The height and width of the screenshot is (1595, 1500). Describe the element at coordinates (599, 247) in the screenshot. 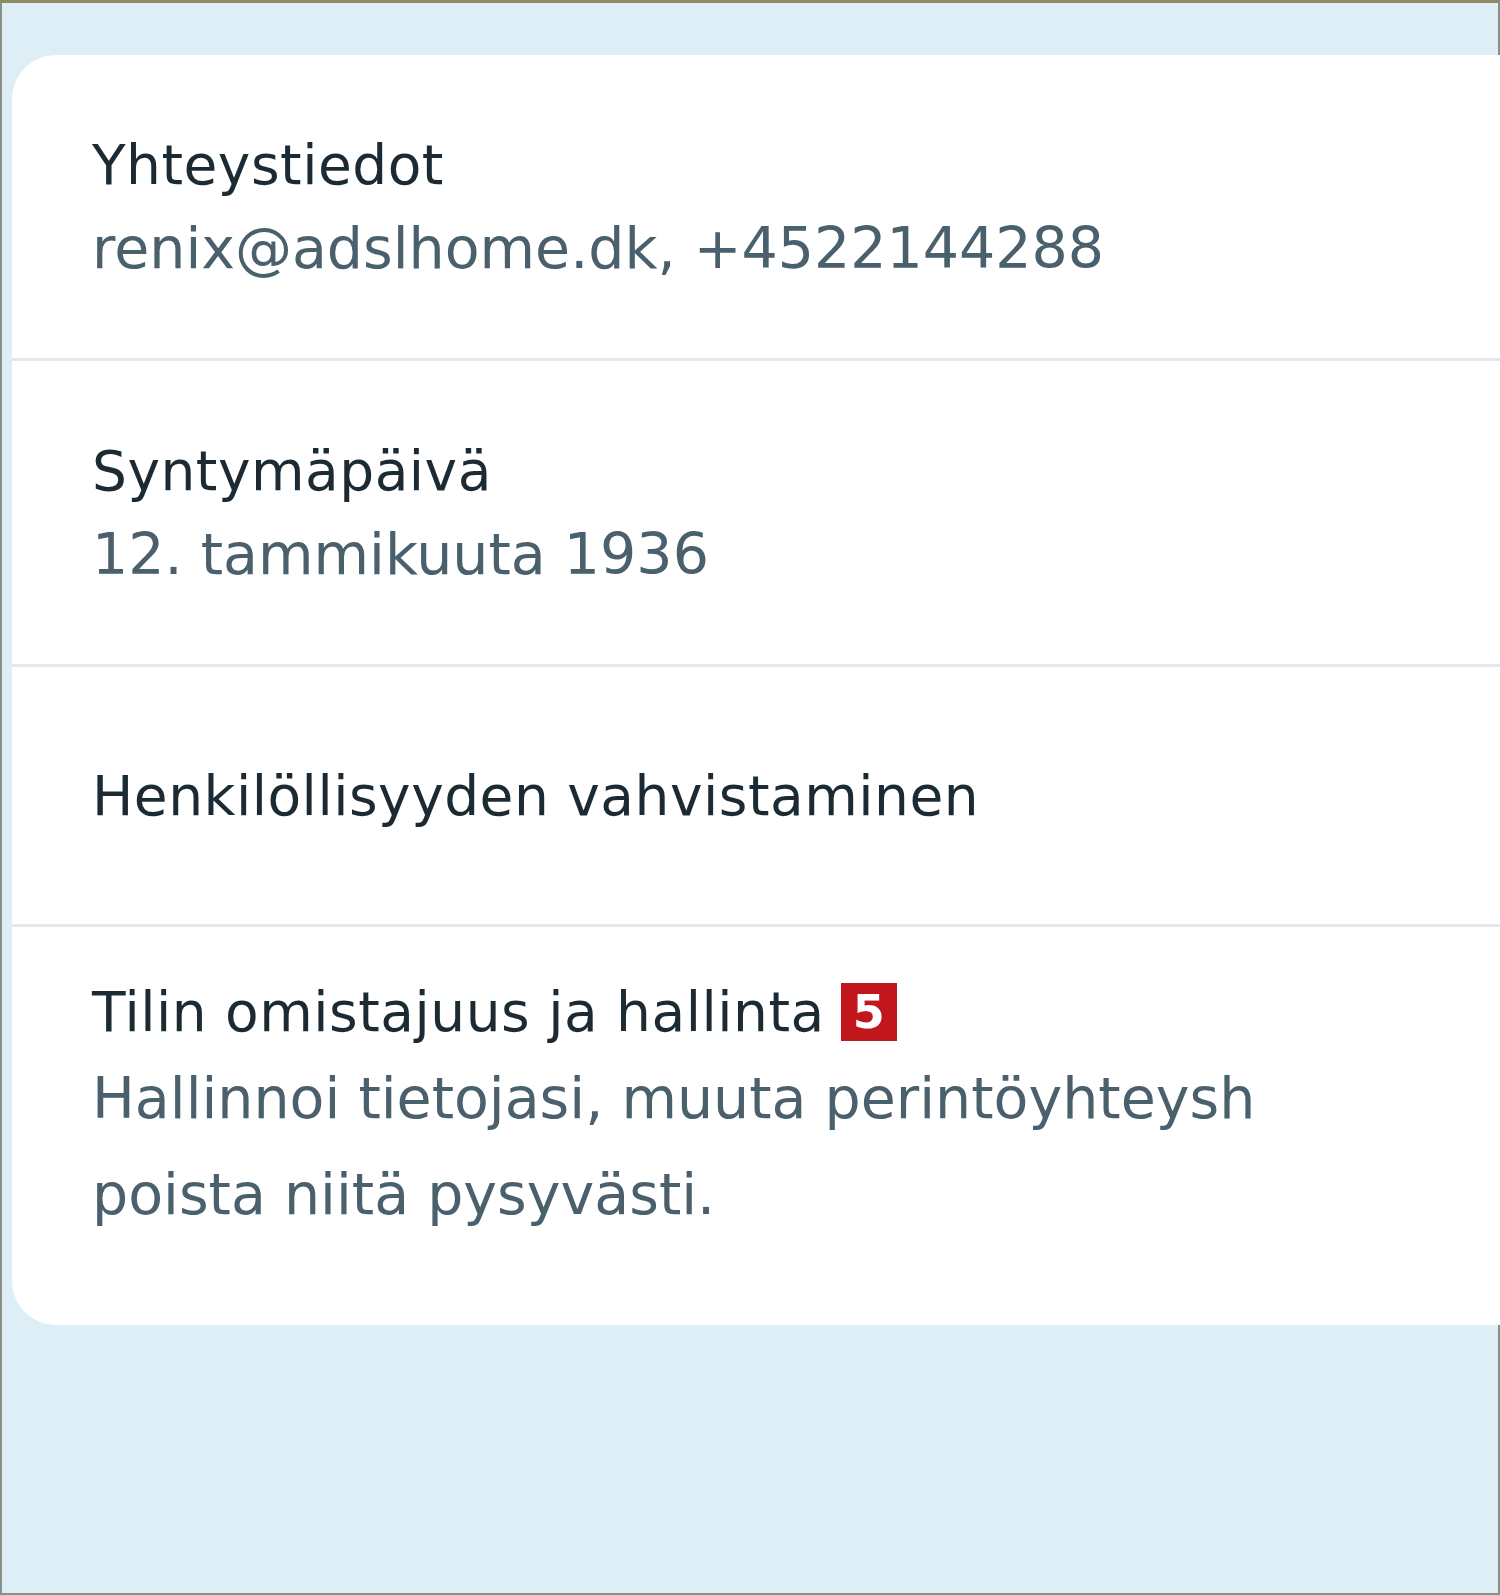

I see `section-value: renix@adslhome.dk, +4522144288` at that location.